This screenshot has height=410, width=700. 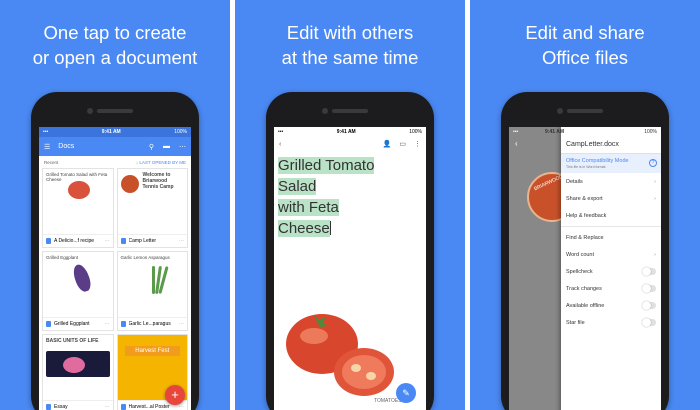 I want to click on file-name: Grilled Eggplant, so click(x=72, y=324).